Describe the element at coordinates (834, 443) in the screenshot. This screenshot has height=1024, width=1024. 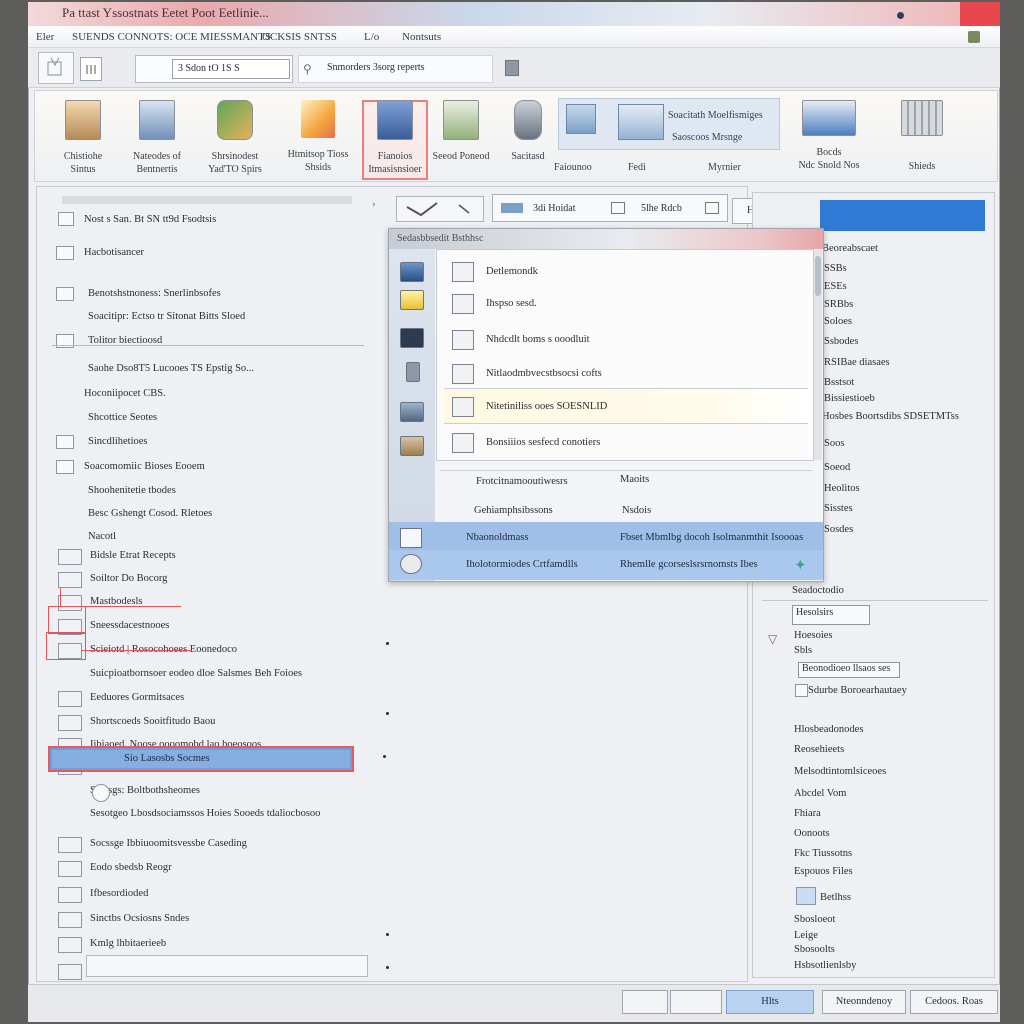
I see `property-row: Soos` at that location.